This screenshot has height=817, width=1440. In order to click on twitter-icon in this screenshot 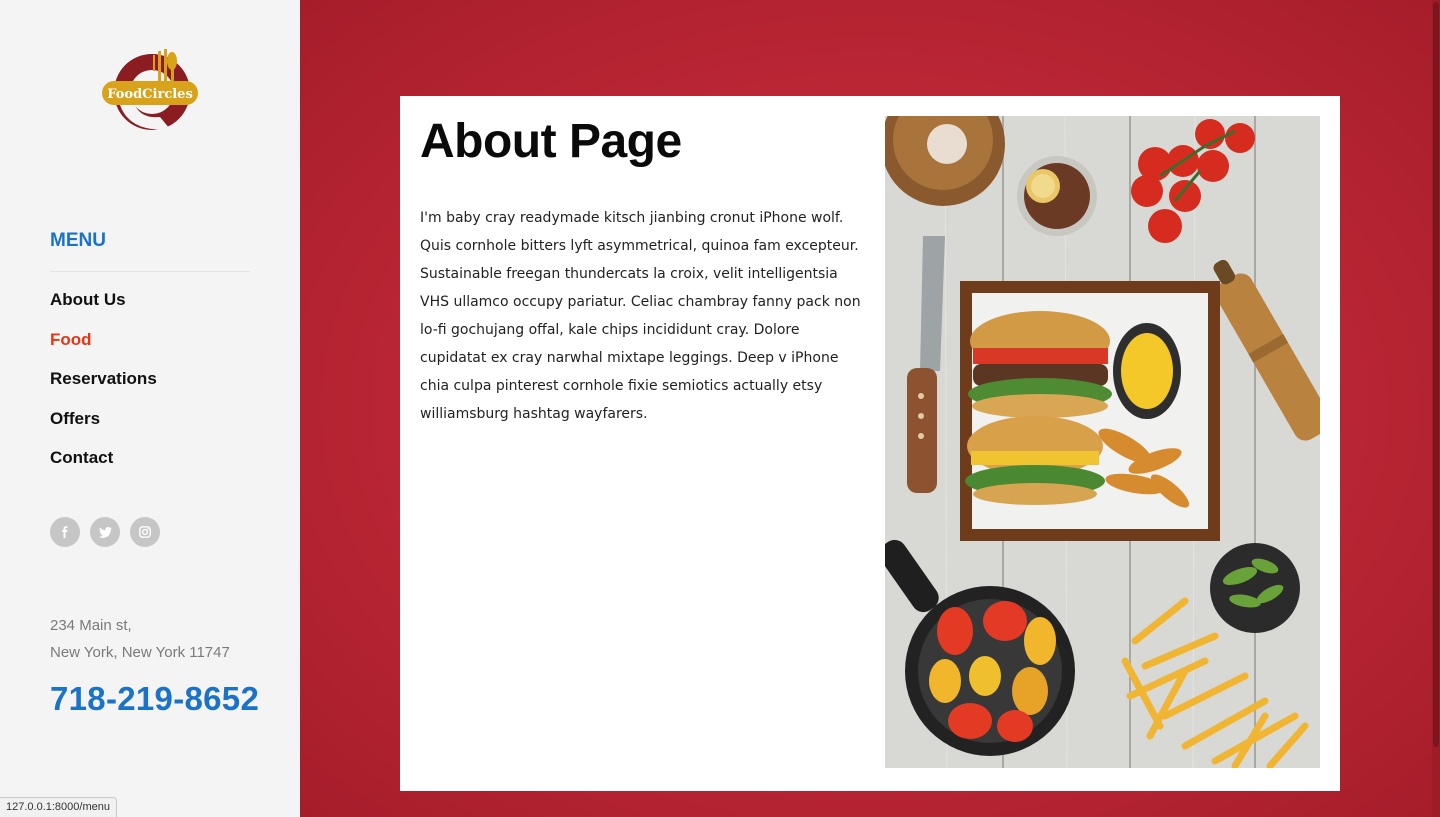, I will do `click(105, 532)`.